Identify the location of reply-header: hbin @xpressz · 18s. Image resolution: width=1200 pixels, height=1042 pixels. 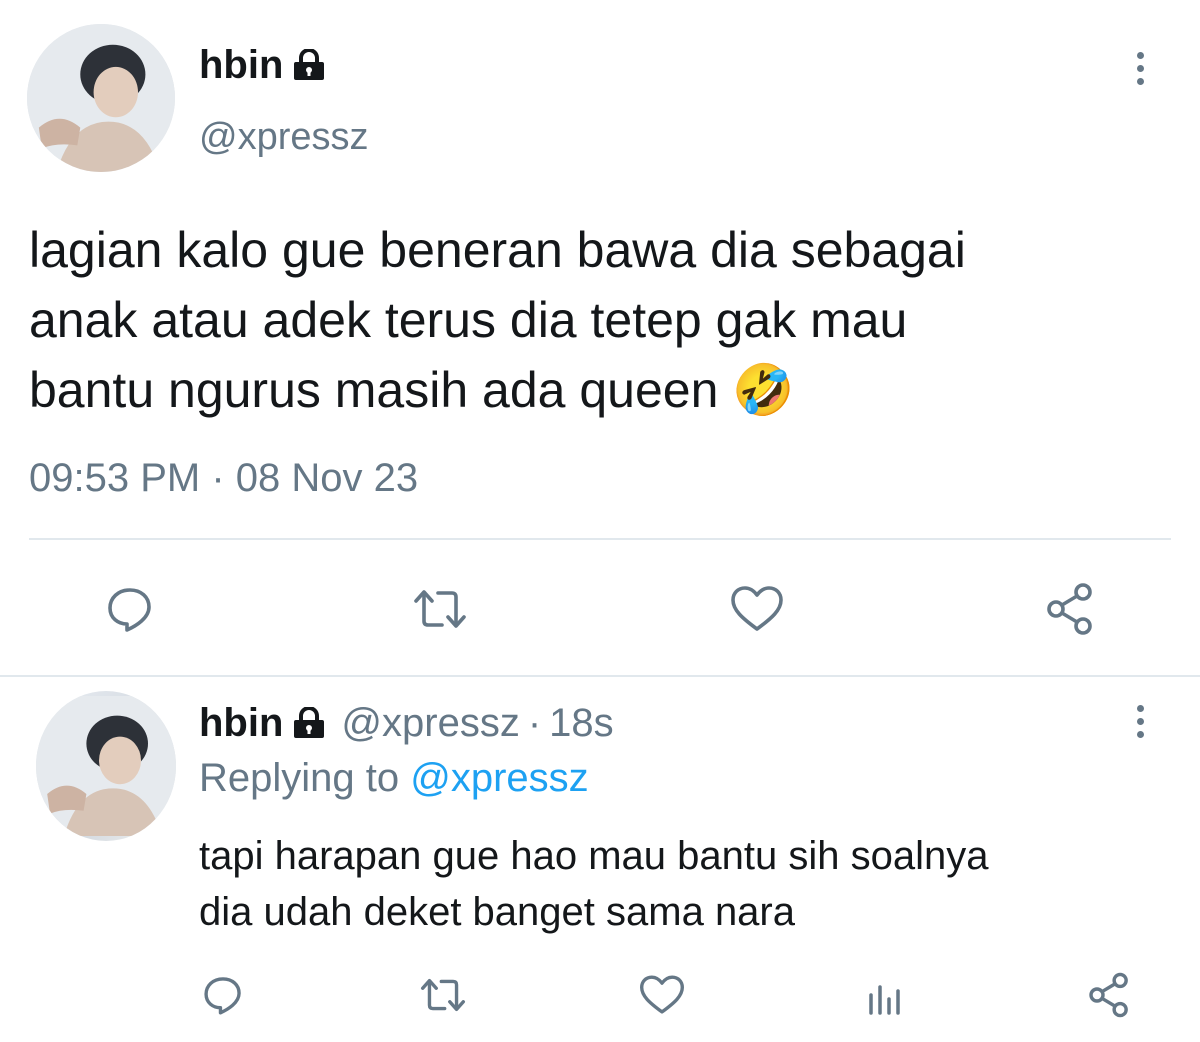
(406, 723).